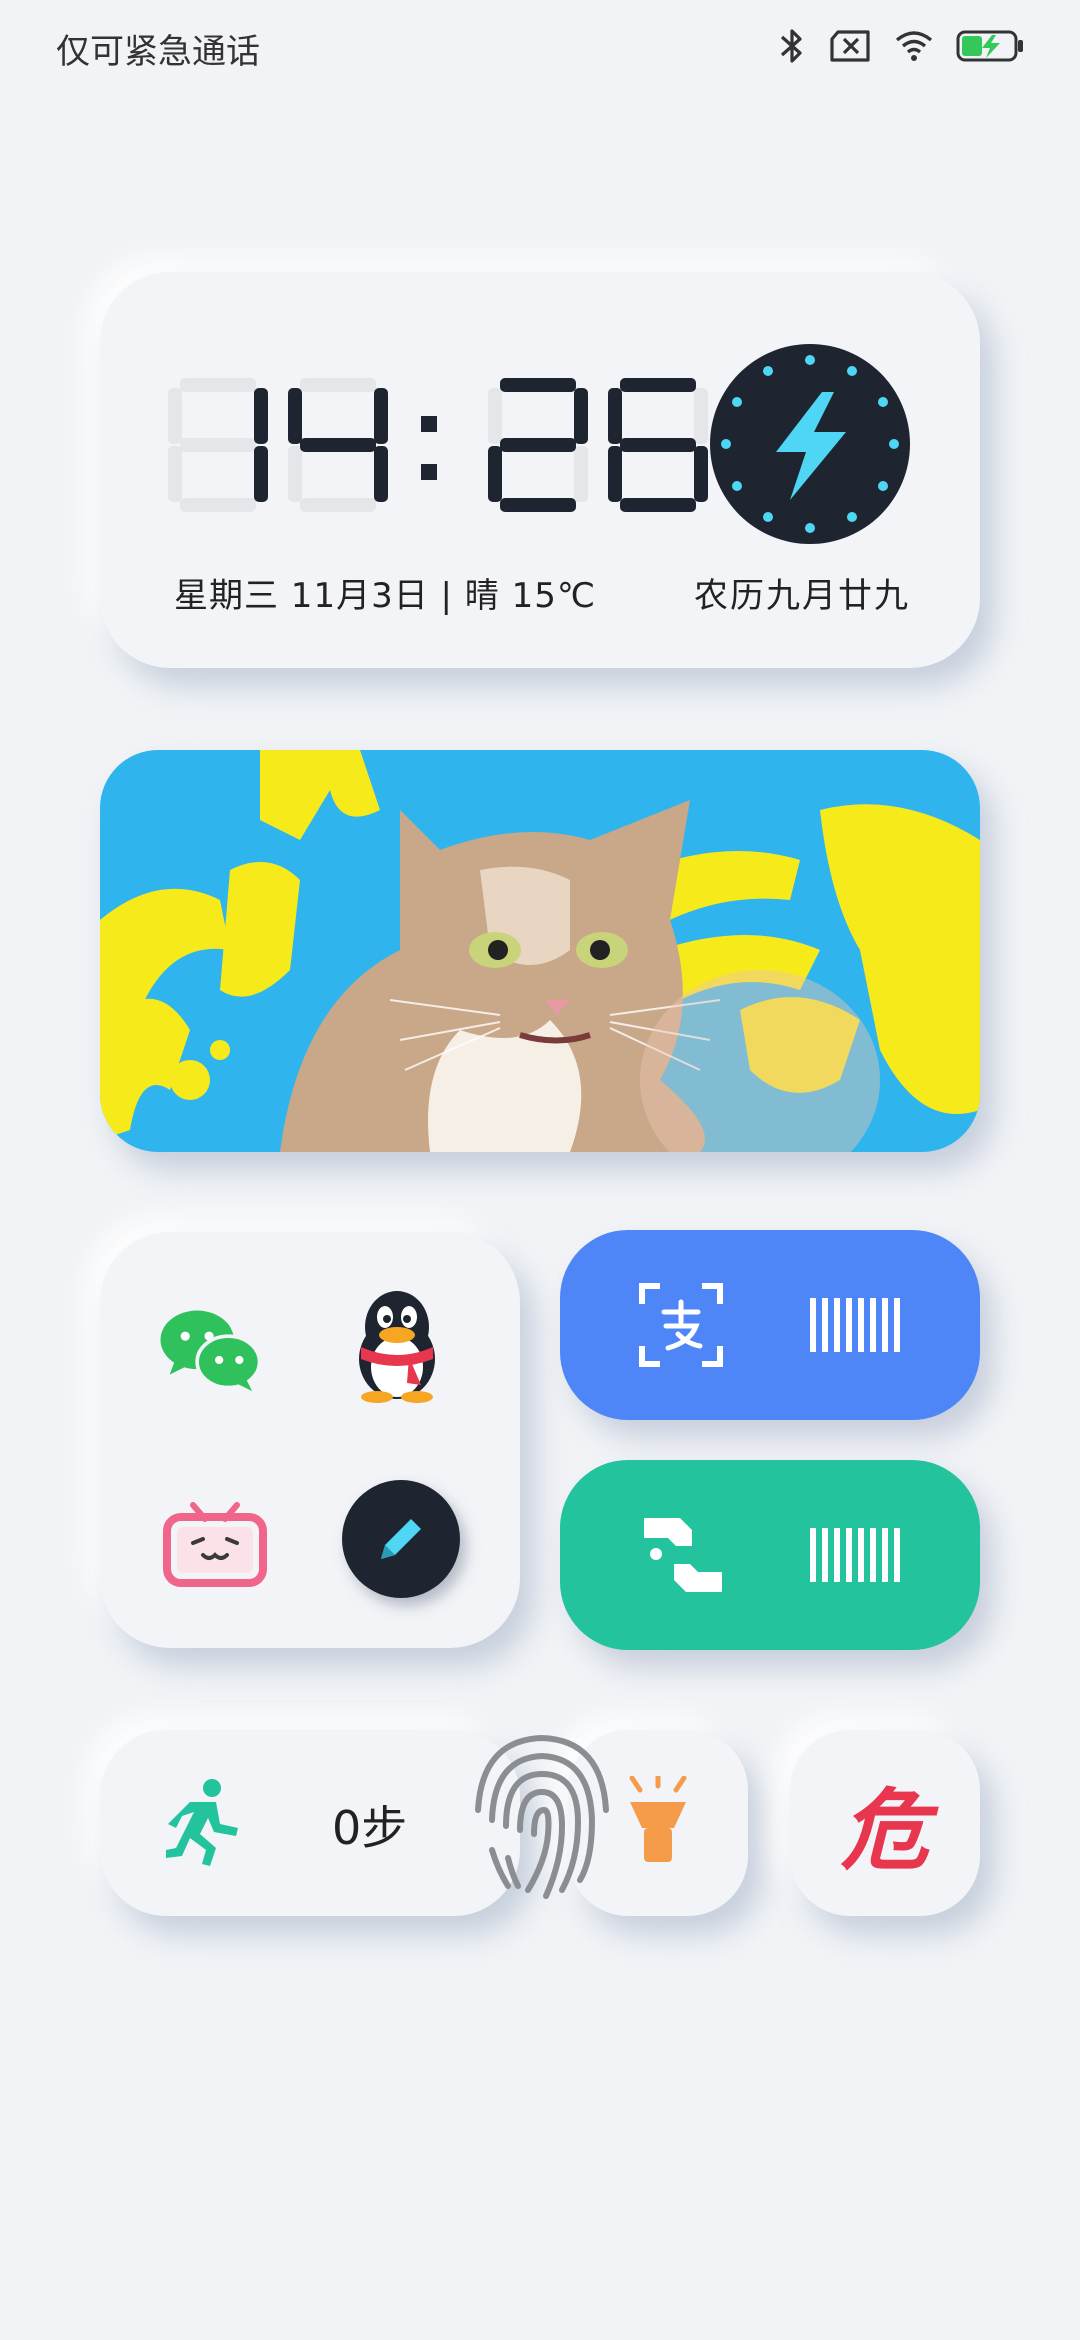 This screenshot has height=2340, width=1080. I want to click on bilibili-icon, so click(215, 1539).